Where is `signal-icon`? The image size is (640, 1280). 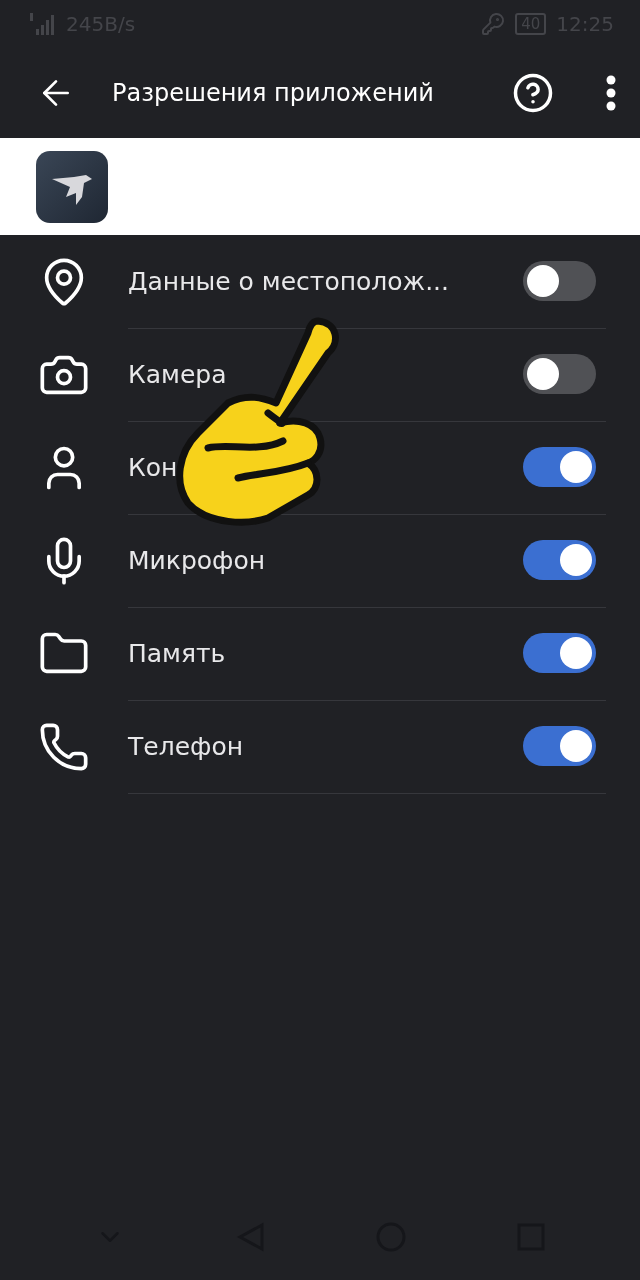
signal-icon is located at coordinates (42, 24).